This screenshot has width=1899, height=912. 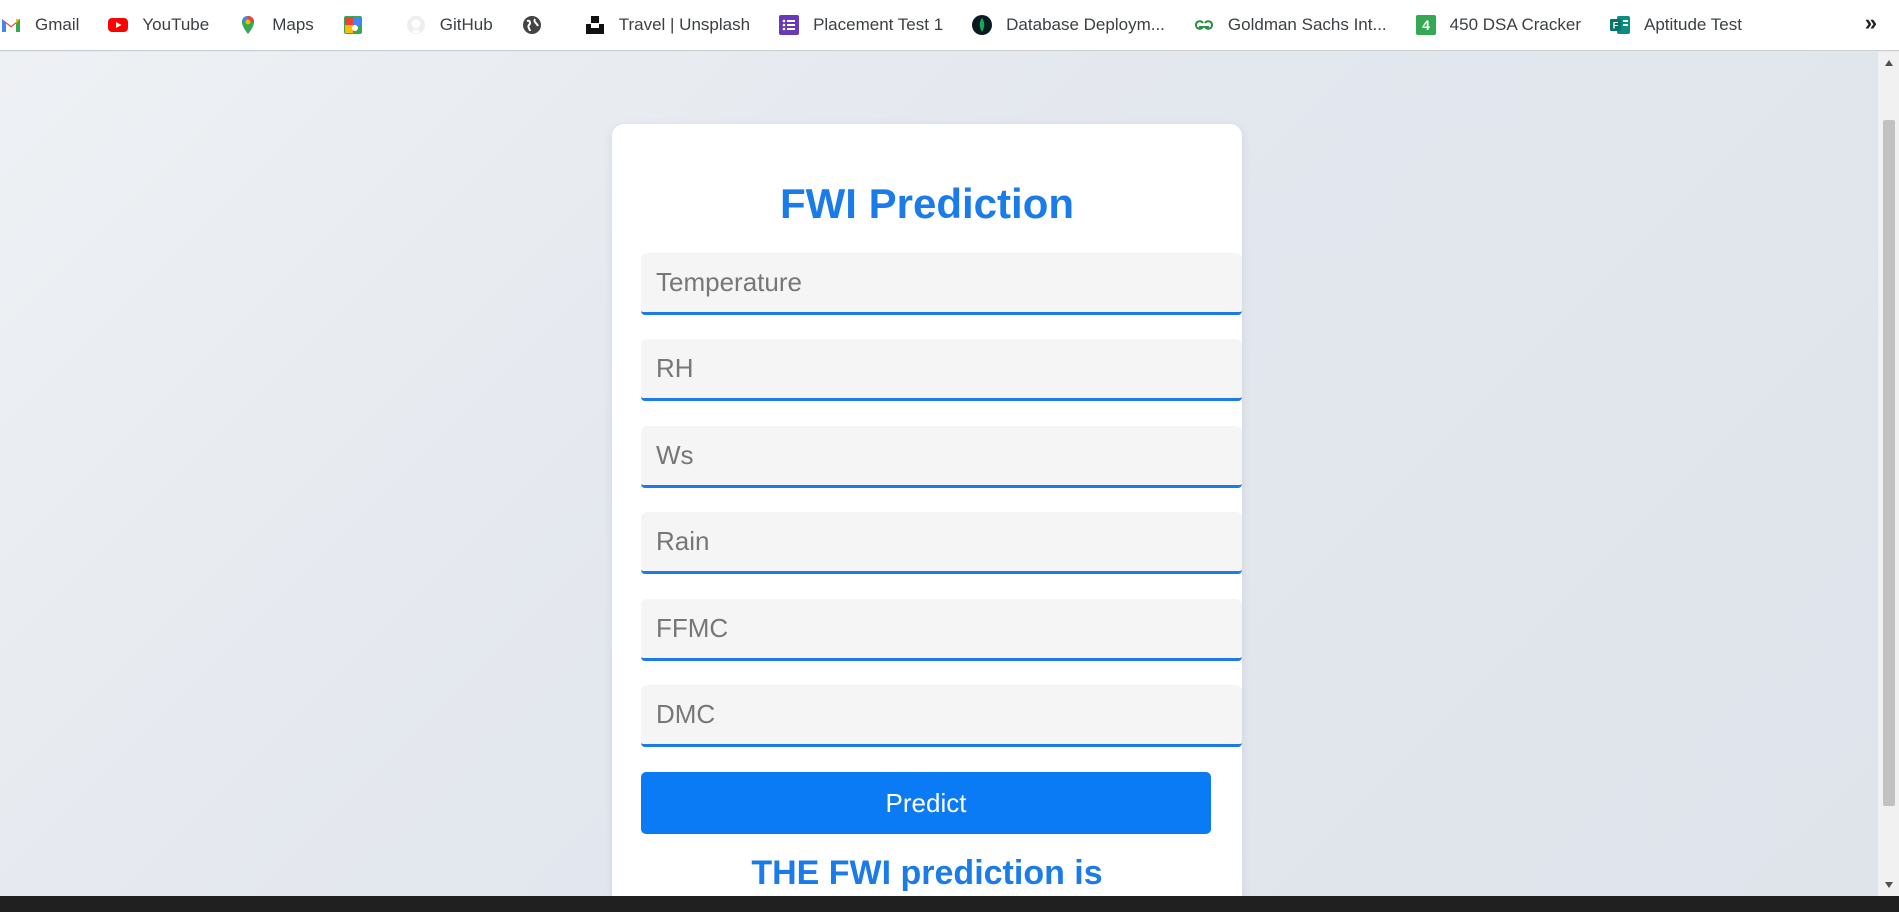 I want to click on prediction-result-text: THE FWI prediction is, so click(x=927, y=873).